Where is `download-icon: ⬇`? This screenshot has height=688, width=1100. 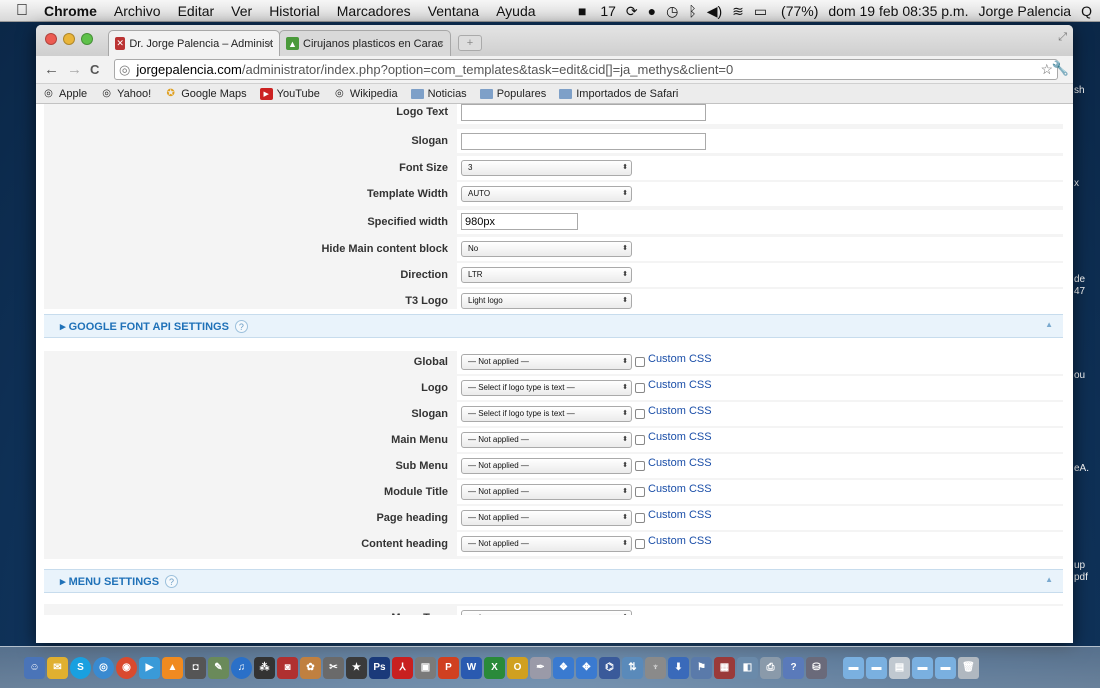
download-icon: ⬇ is located at coordinates (678, 667).